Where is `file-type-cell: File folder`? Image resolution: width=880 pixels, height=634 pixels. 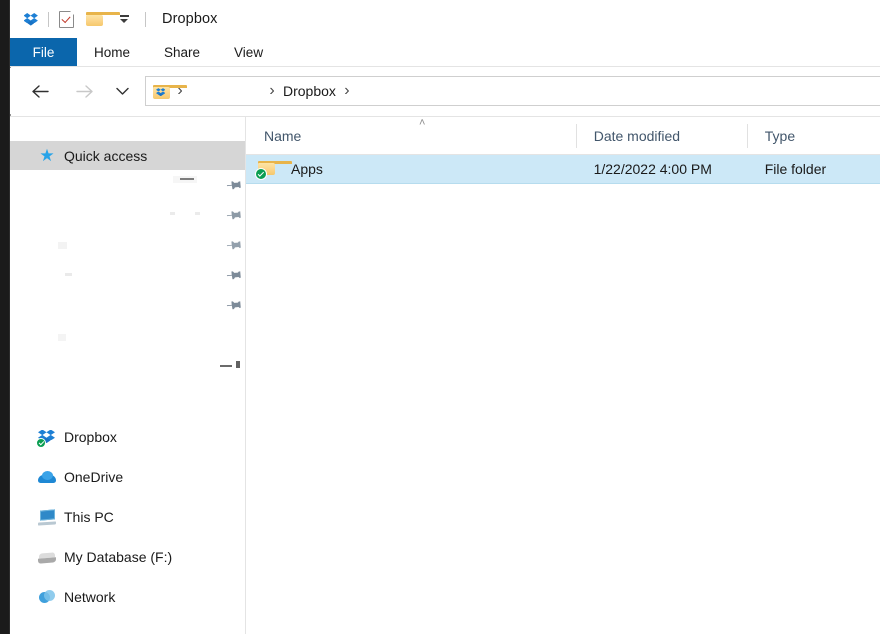 file-type-cell: File folder is located at coordinates (795, 169).